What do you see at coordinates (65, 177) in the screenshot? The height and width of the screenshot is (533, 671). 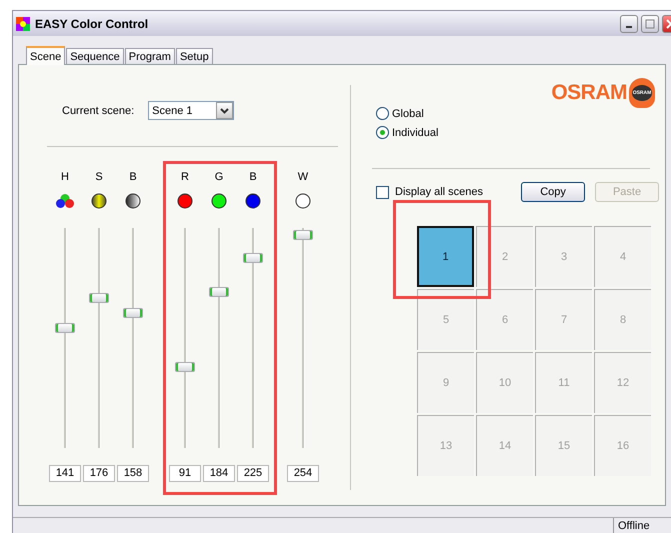 I see `slider-label: H` at bounding box center [65, 177].